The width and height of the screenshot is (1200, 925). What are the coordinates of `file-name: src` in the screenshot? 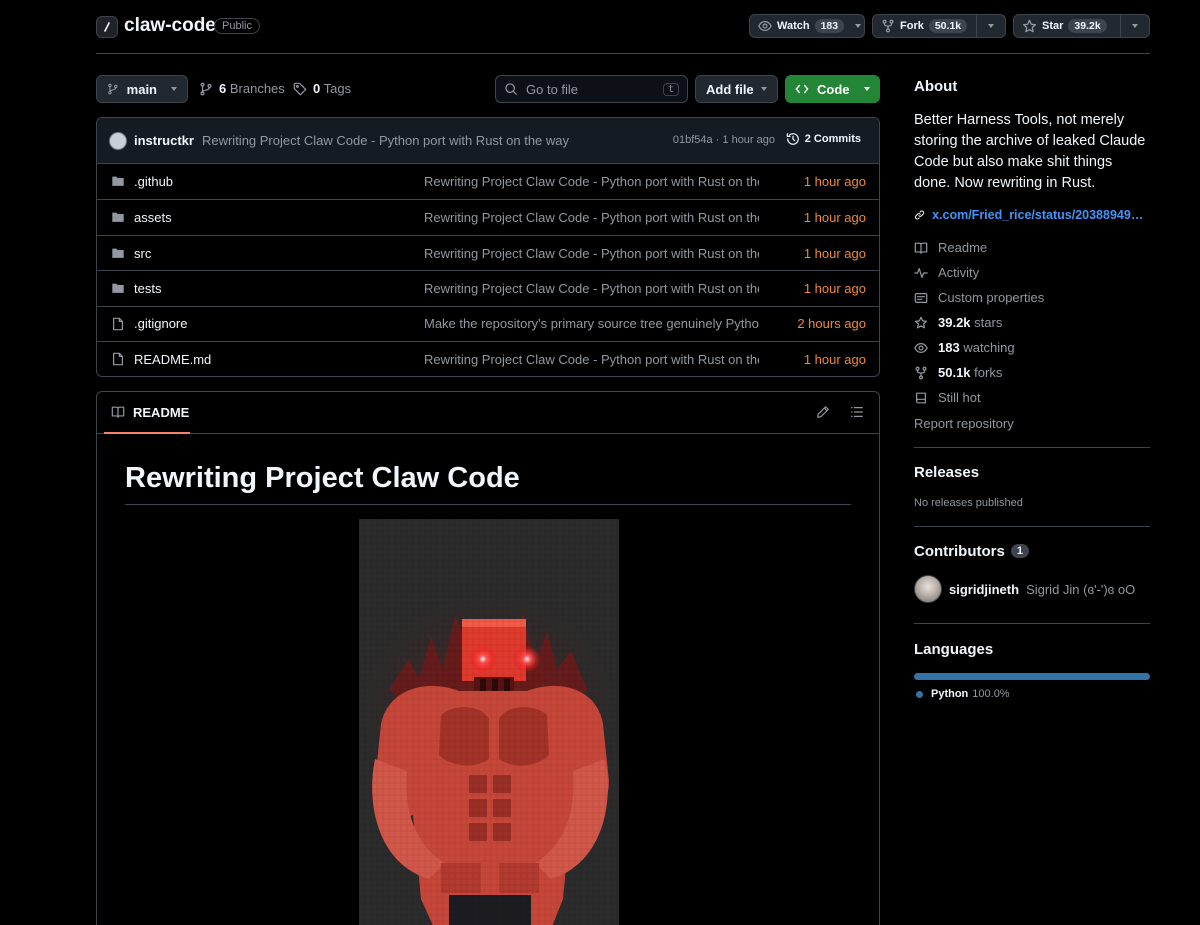 It's located at (142, 253).